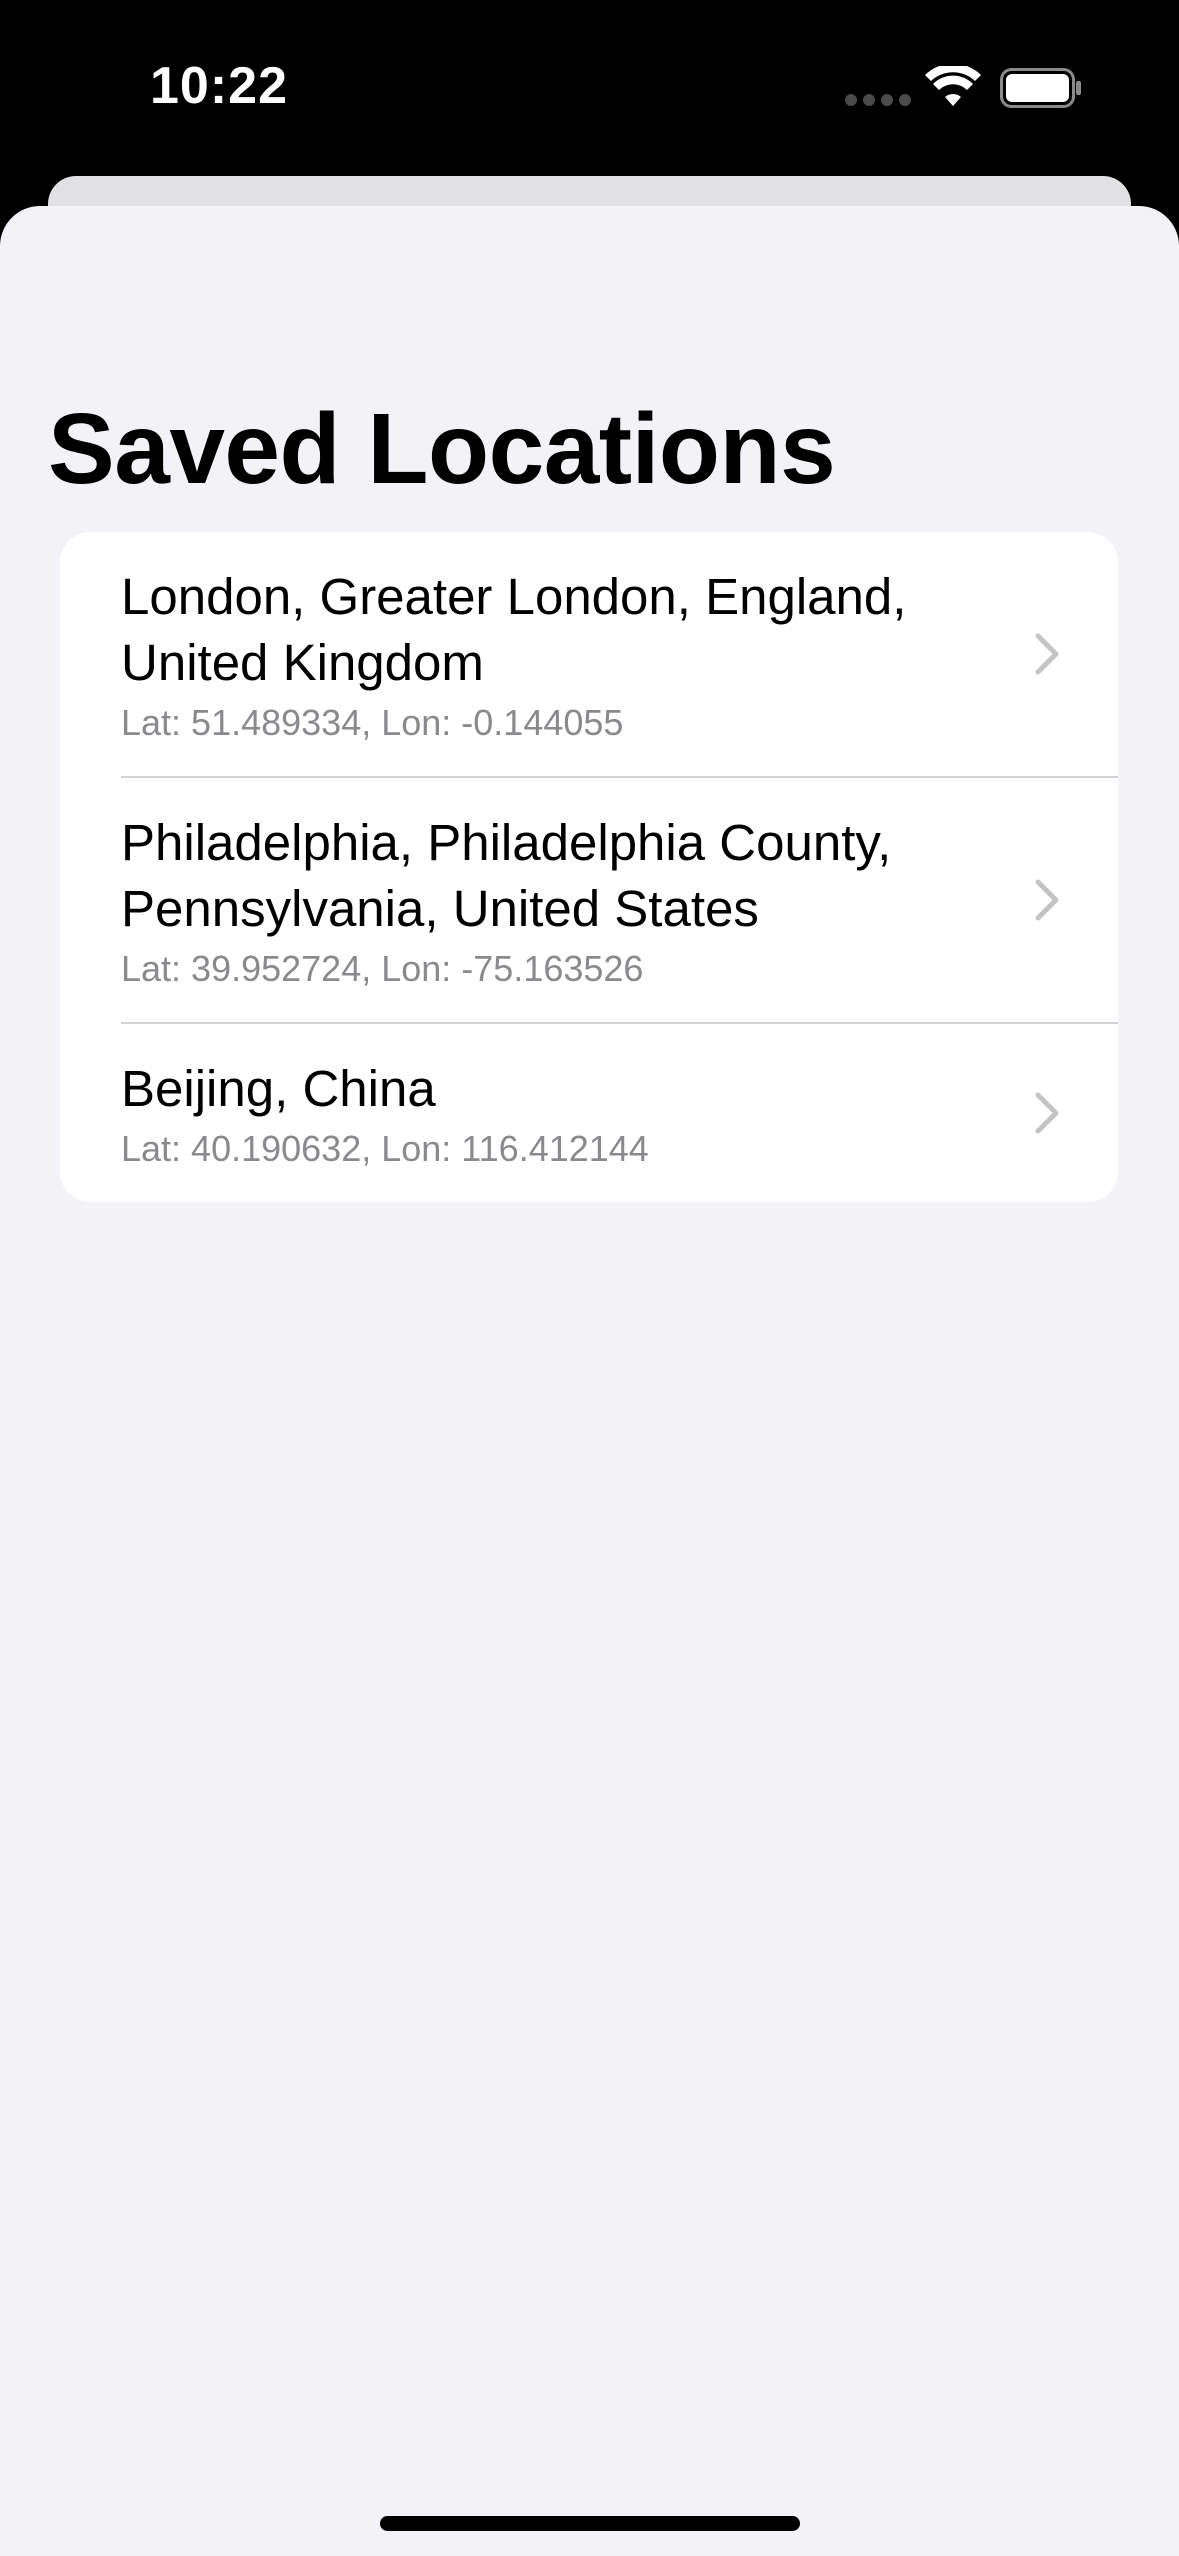  I want to click on location-coordinates: Lat: 40.190632, Lon: 116.412144, so click(385, 1148).